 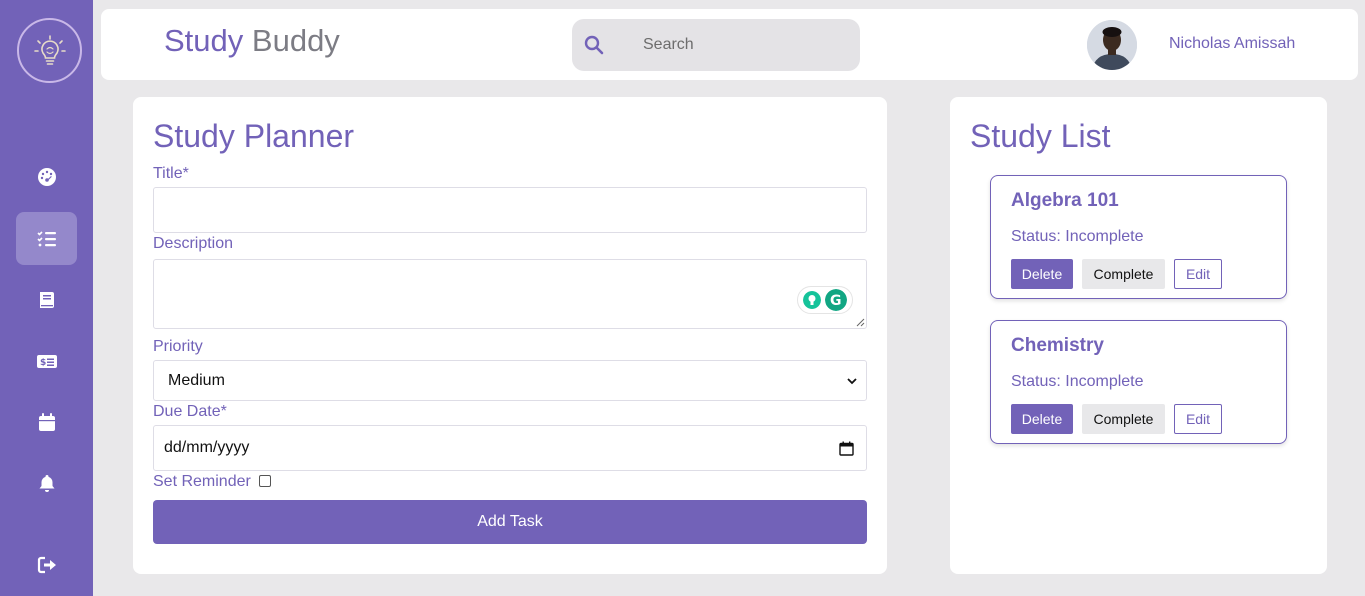 I want to click on chevron-down-icon, so click(x=852, y=380).